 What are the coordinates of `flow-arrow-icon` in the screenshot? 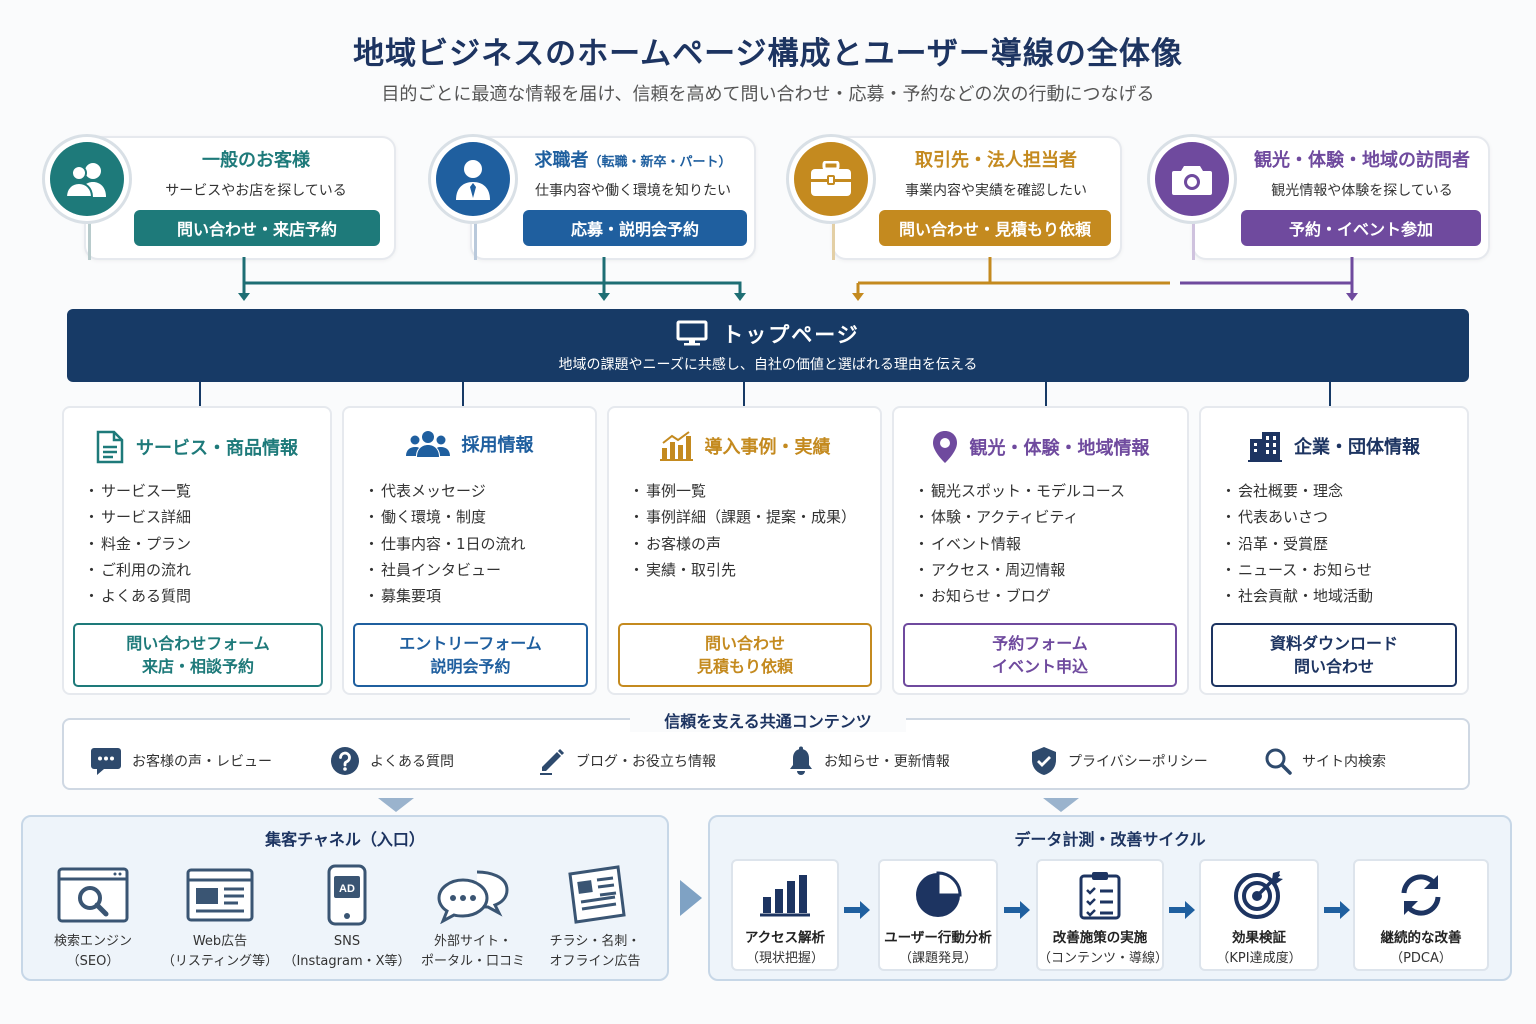 It's located at (691, 898).